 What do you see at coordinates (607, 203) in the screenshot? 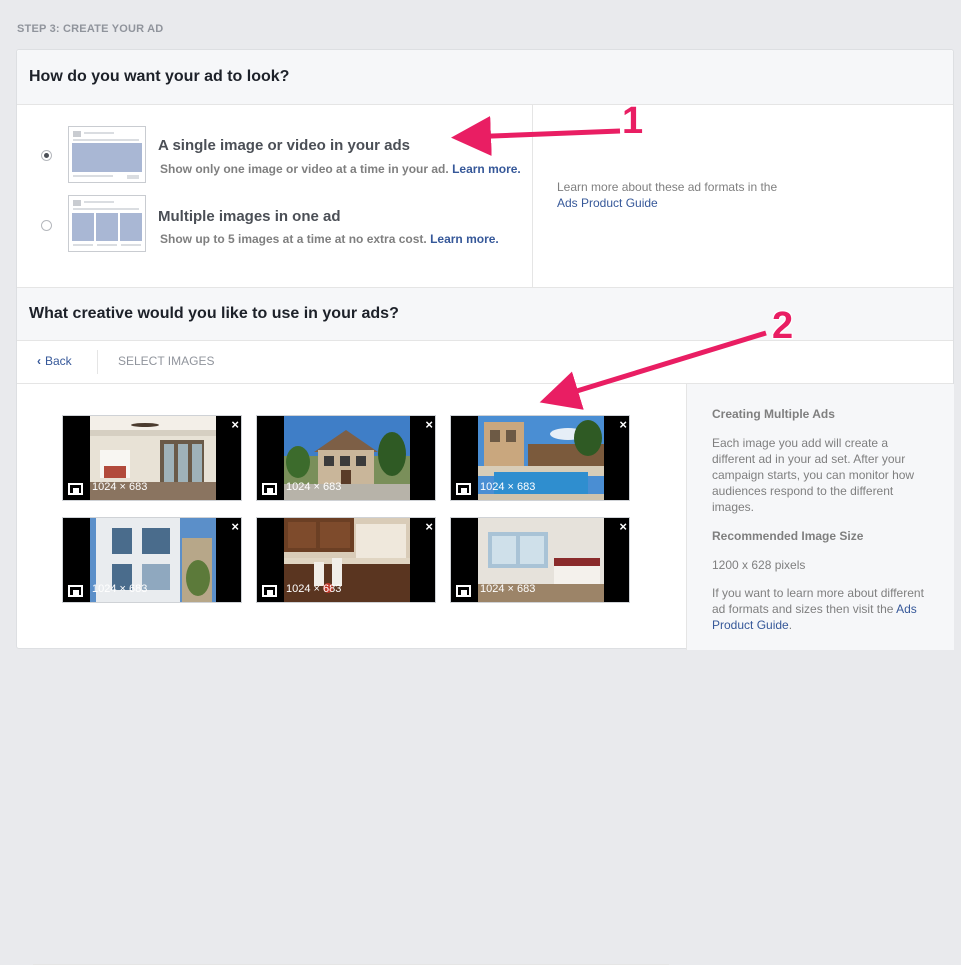
I see `ads-product-guide-link: Ads Product Guide` at bounding box center [607, 203].